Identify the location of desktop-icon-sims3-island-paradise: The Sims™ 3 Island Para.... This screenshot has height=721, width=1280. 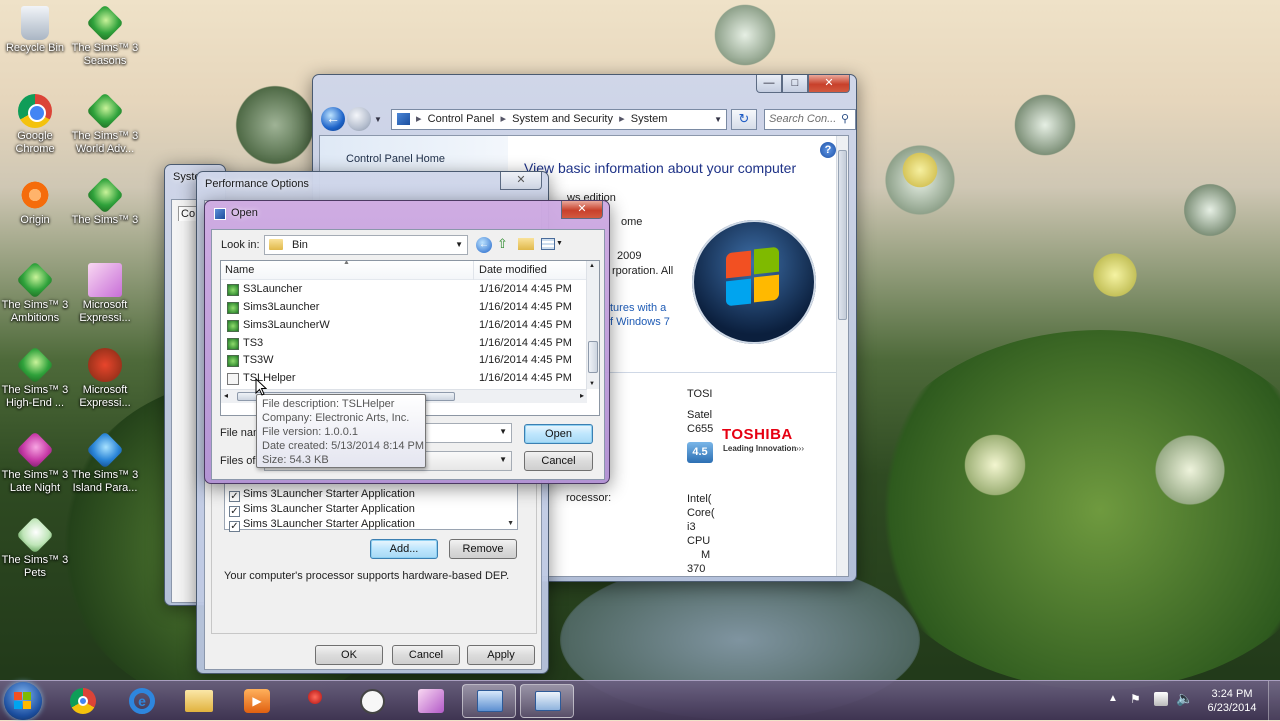
(105, 463).